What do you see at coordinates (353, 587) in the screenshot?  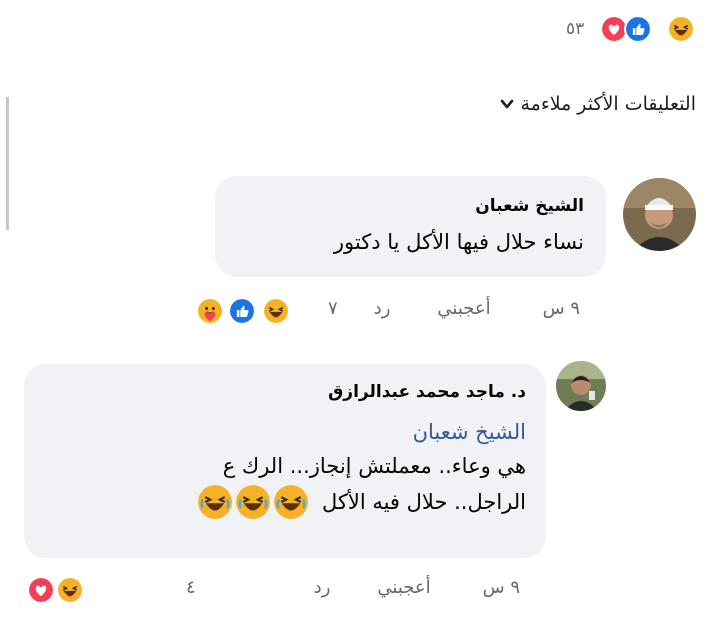 I see `comment-actions: ٩ س أعجبني رد ٤` at bounding box center [353, 587].